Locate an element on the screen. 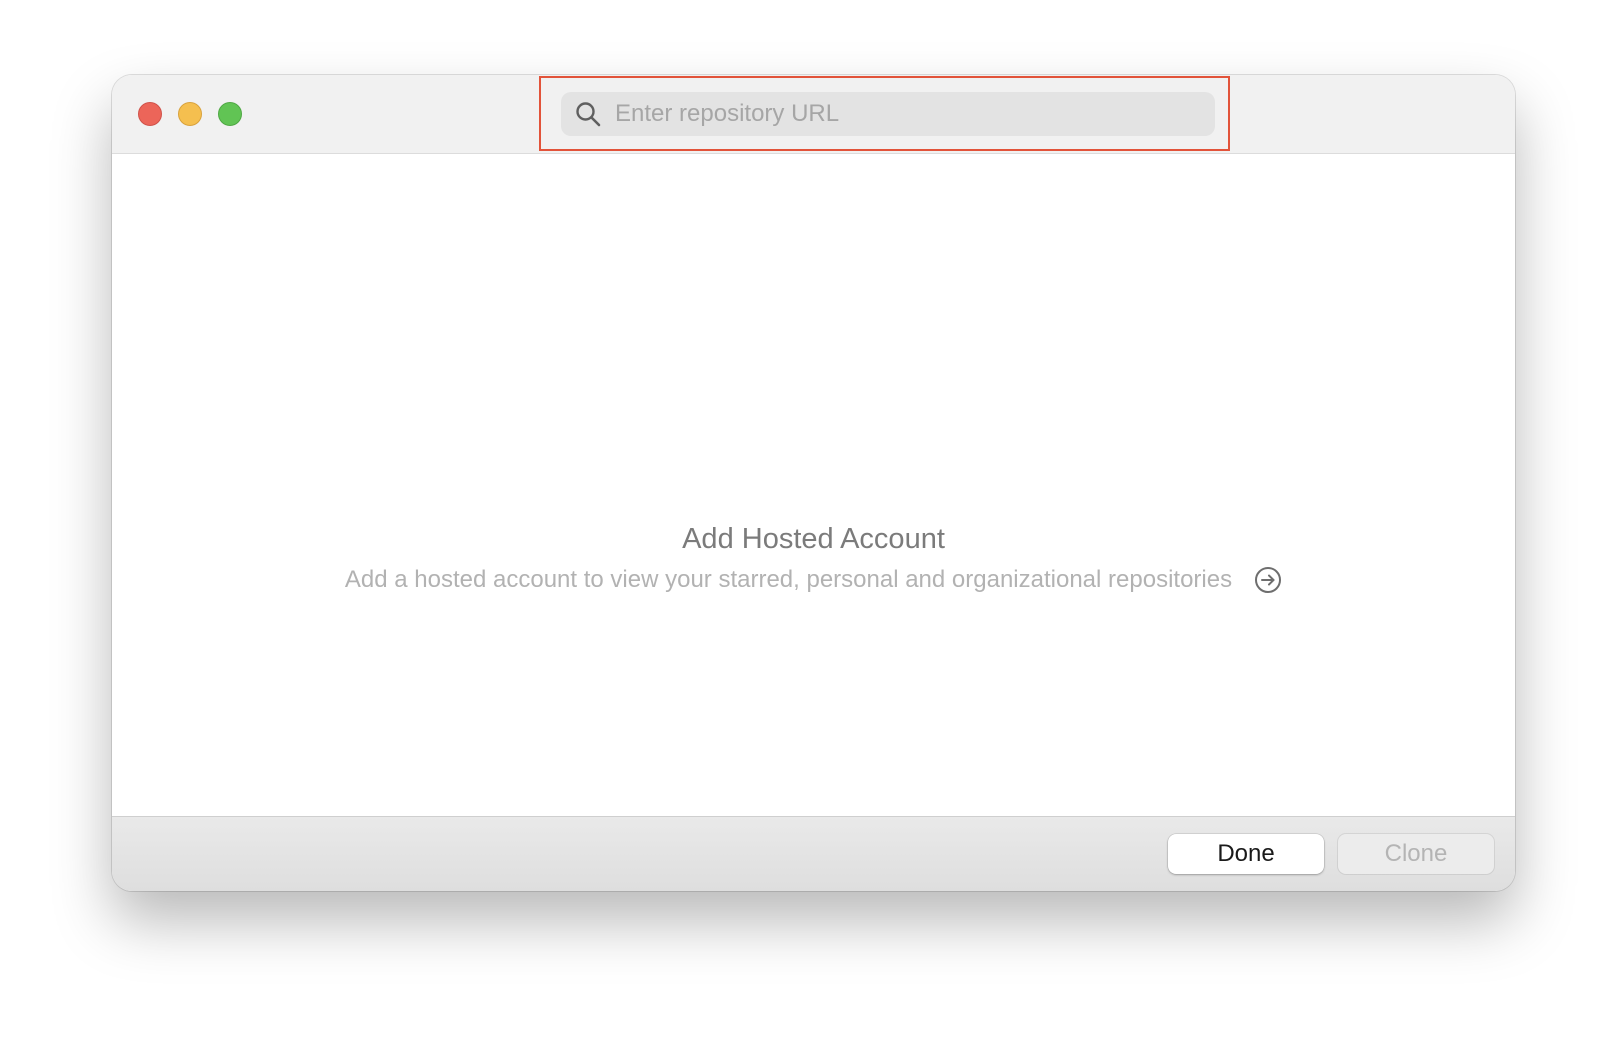 The height and width of the screenshot is (1038, 1624). highlight-annotation-box is located at coordinates (884, 113).